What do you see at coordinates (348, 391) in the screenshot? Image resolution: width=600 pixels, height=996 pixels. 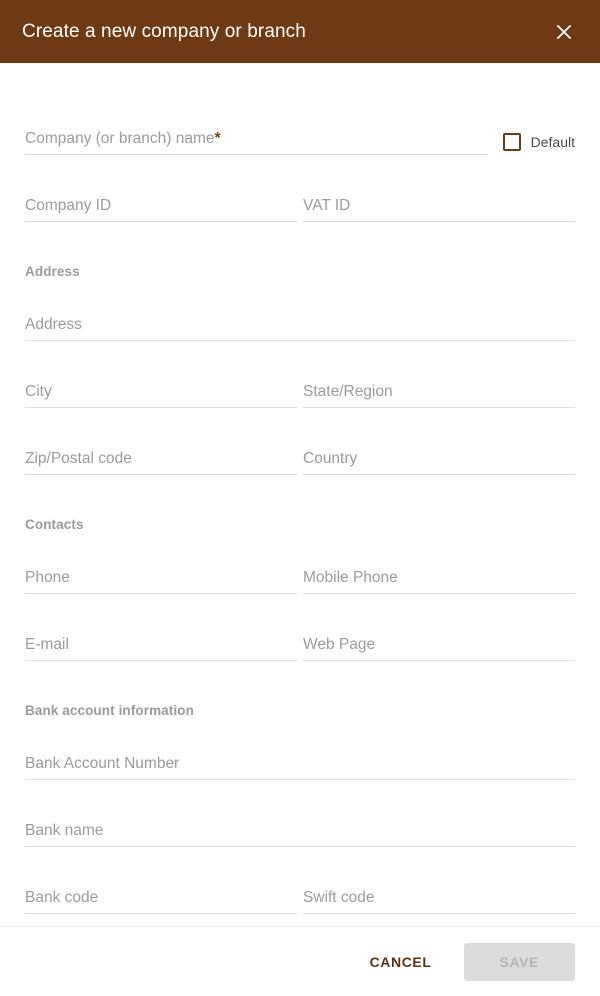 I see `state-region-placeholder: State/Region` at bounding box center [348, 391].